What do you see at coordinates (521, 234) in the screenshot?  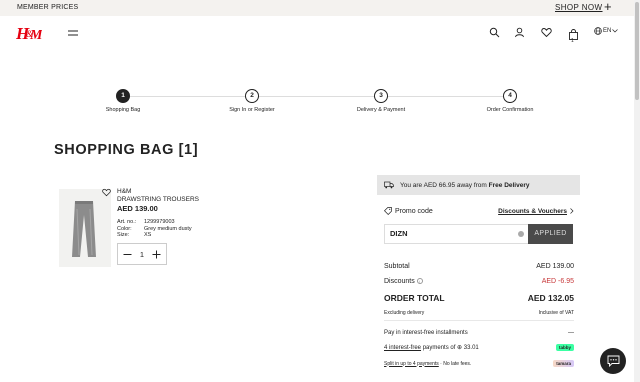 I see `clear-promo-icon` at bounding box center [521, 234].